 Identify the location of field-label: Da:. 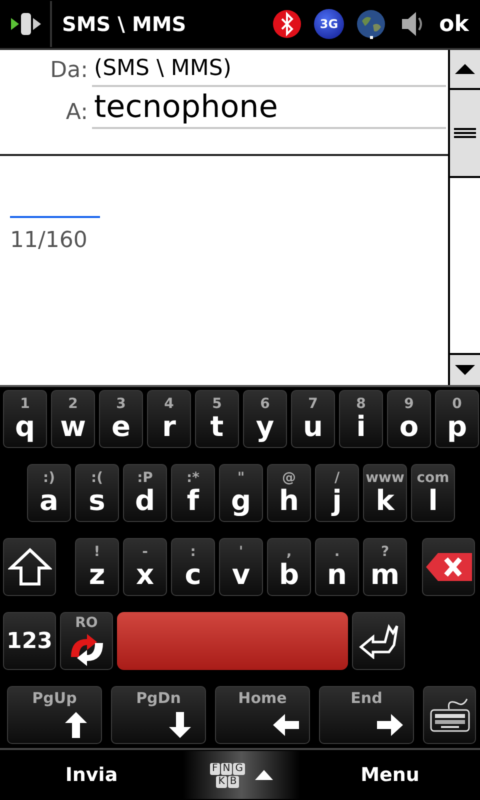
(69, 71).